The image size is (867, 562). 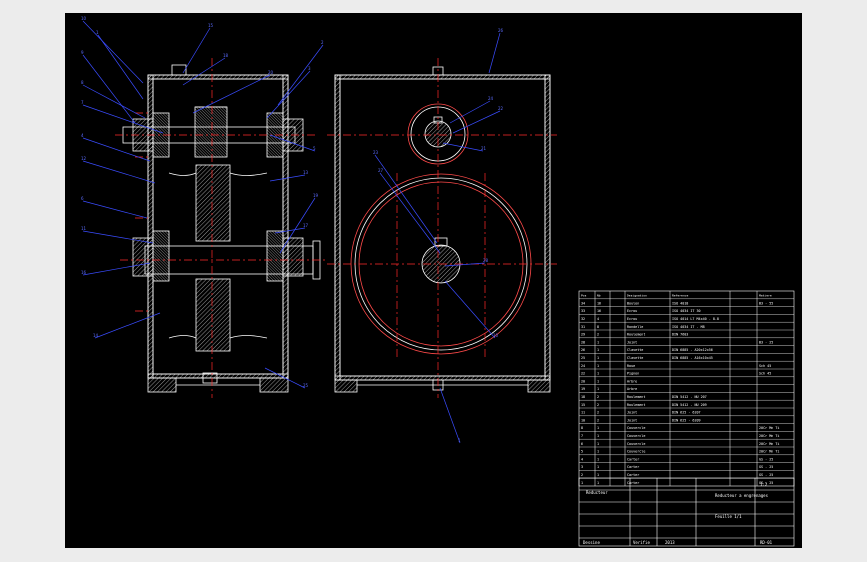 I want to click on bom-cell: DIN 7603, so click(x=680, y=335).